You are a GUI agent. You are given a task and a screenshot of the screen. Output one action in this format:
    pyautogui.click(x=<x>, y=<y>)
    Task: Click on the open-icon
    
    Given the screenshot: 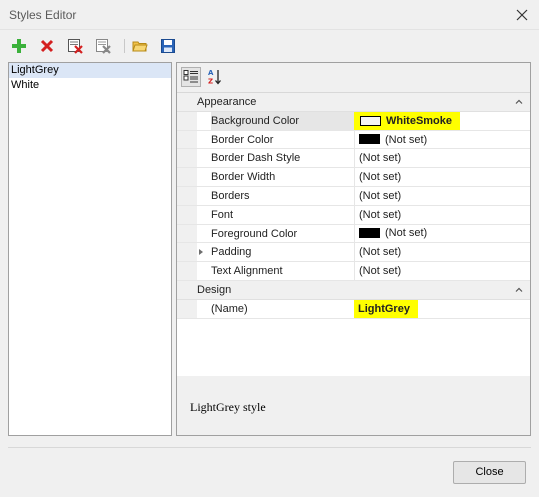 What is the action you would take?
    pyautogui.click(x=140, y=46)
    